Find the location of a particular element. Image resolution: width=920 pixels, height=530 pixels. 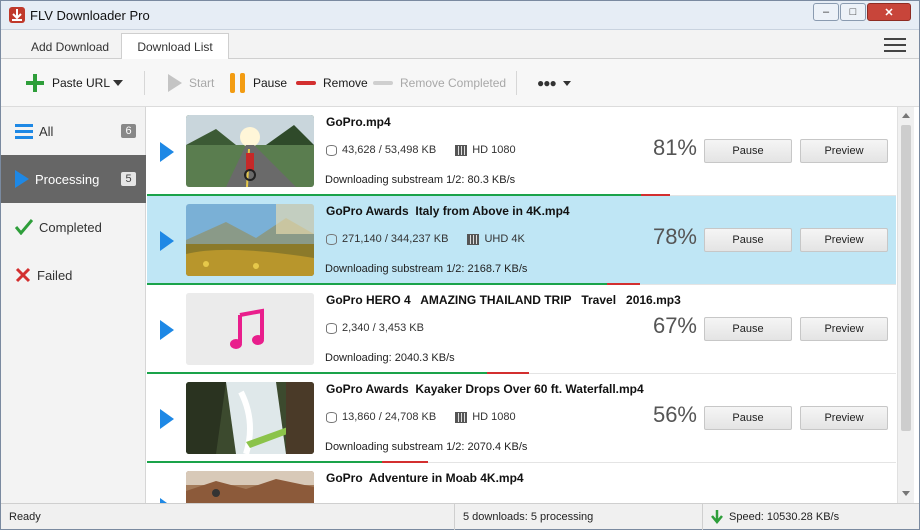

progress-percent: 56% is located at coordinates (674, 414).